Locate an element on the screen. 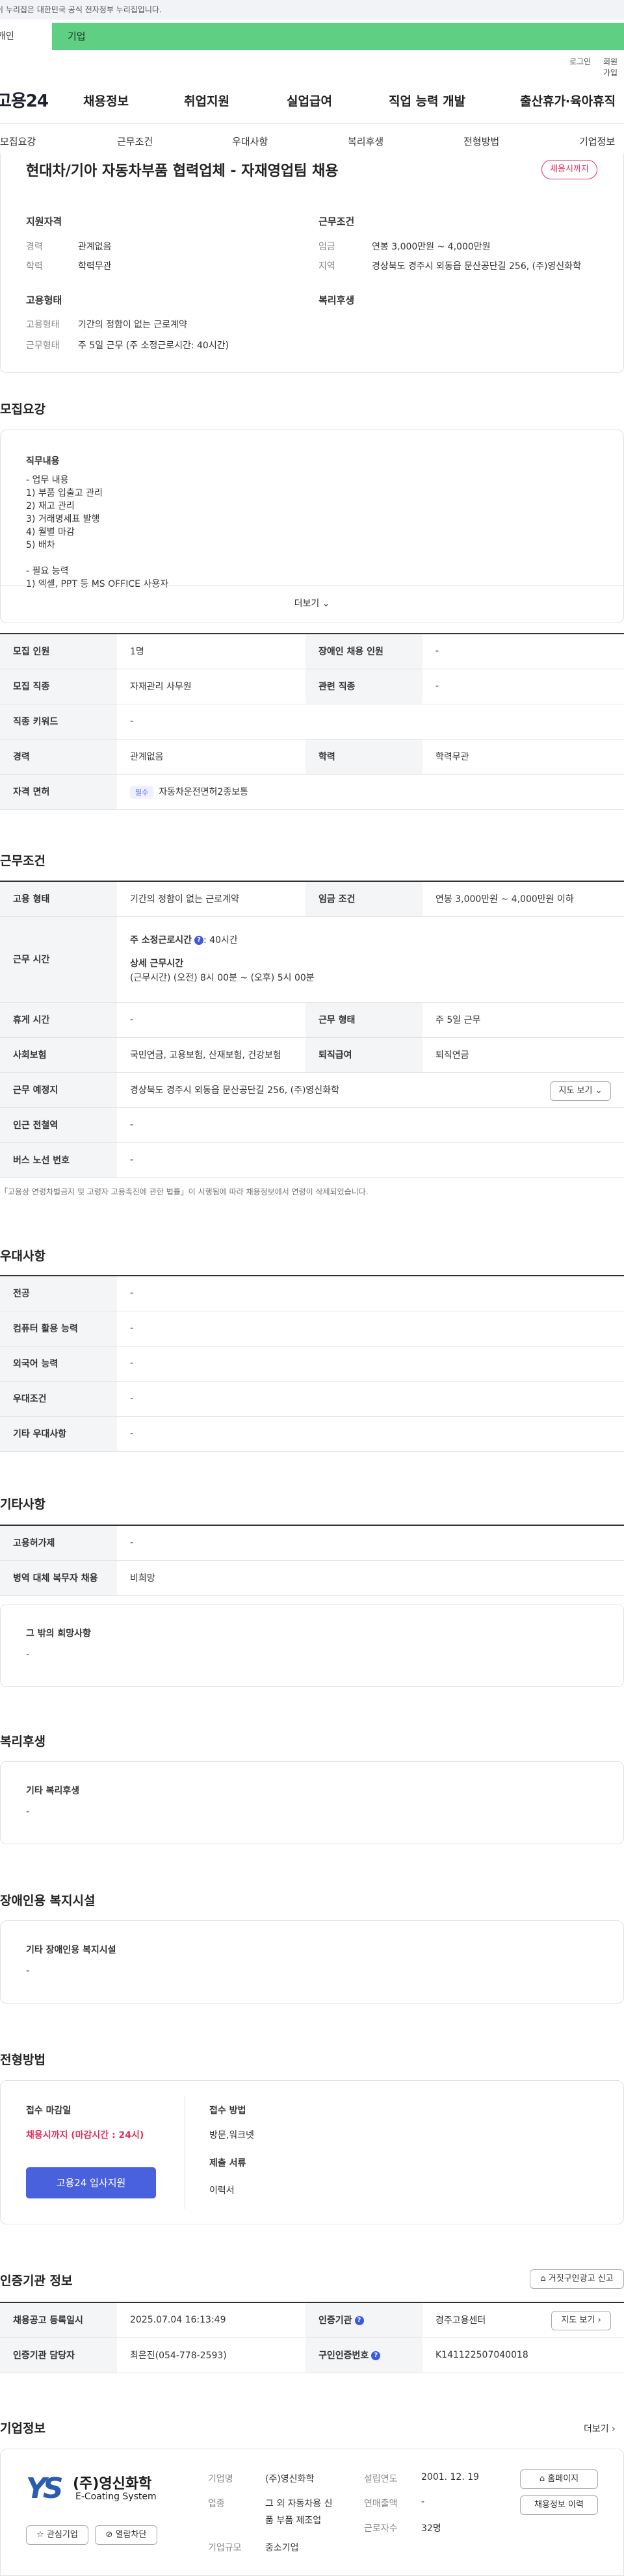 The image size is (624, 2576). insurance-label: 사회보험 is located at coordinates (58, 1055).